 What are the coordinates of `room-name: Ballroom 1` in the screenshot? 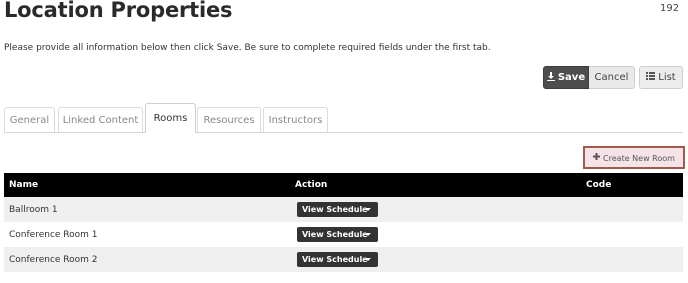 It's located at (33, 209).